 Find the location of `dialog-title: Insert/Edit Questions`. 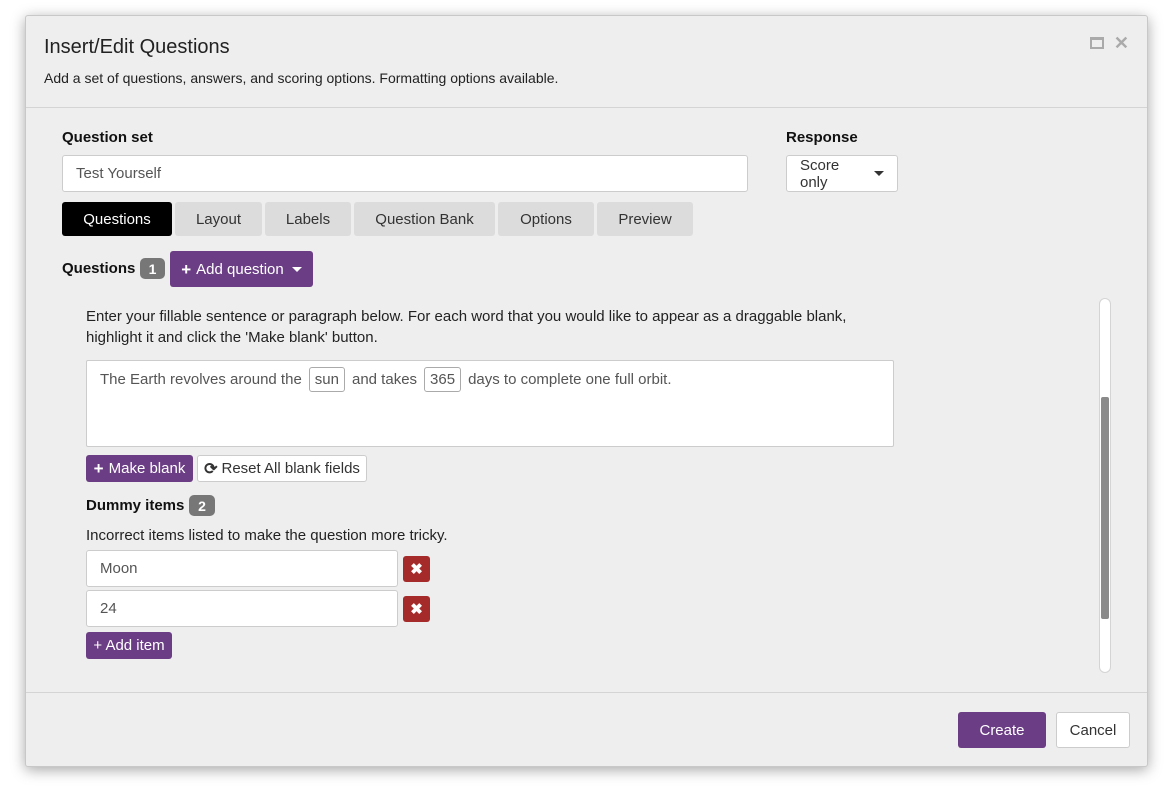

dialog-title: Insert/Edit Questions is located at coordinates (137, 47).